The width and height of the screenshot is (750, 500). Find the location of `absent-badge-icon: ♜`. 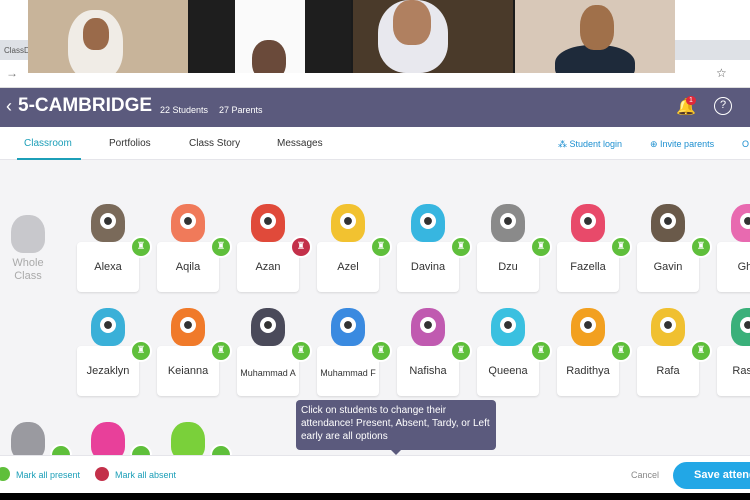

absent-badge-icon: ♜ is located at coordinates (301, 247).